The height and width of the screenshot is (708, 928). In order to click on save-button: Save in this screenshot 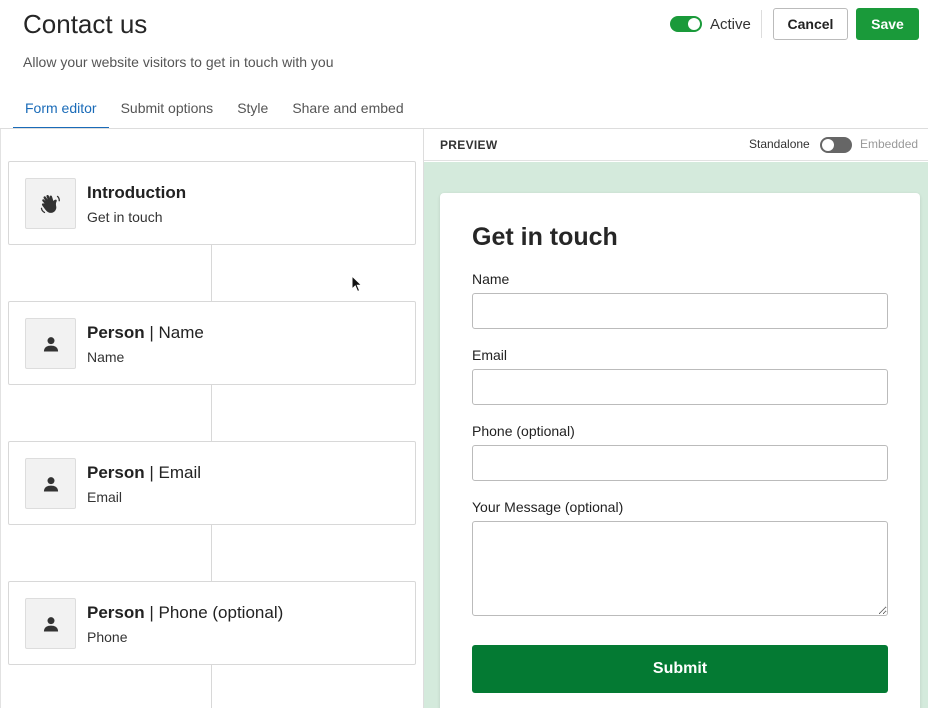, I will do `click(887, 24)`.